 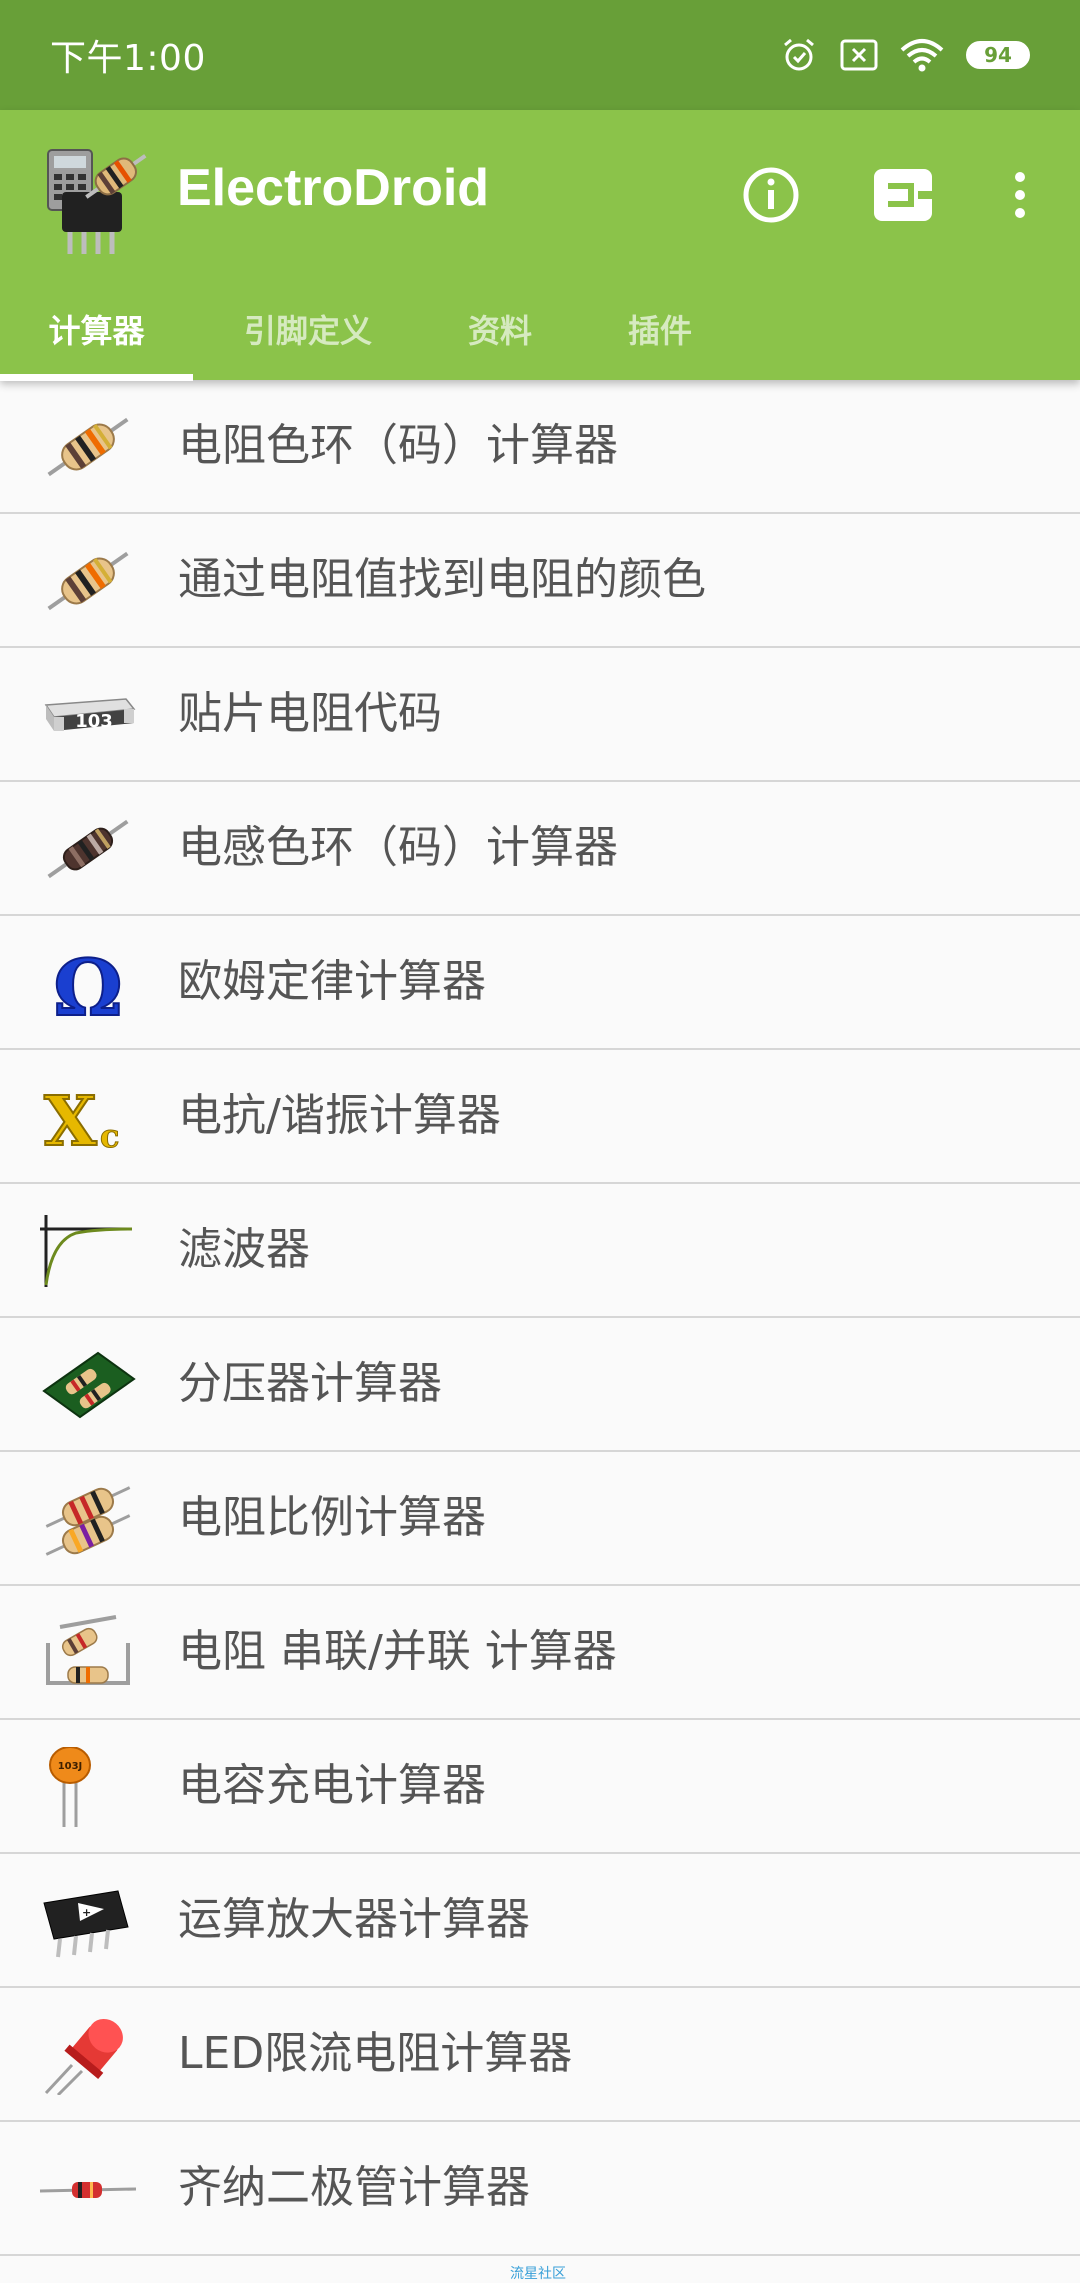 I want to click on status-bar: 下午1:00 94, so click(x=540, y=55).